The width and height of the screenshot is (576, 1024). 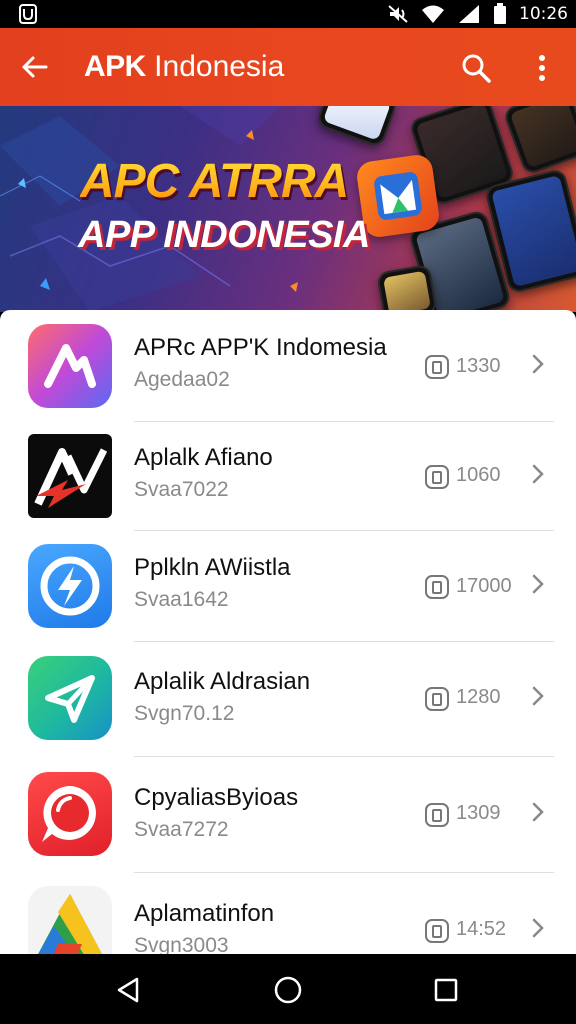 I want to click on back-button, so click(x=34, y=67).